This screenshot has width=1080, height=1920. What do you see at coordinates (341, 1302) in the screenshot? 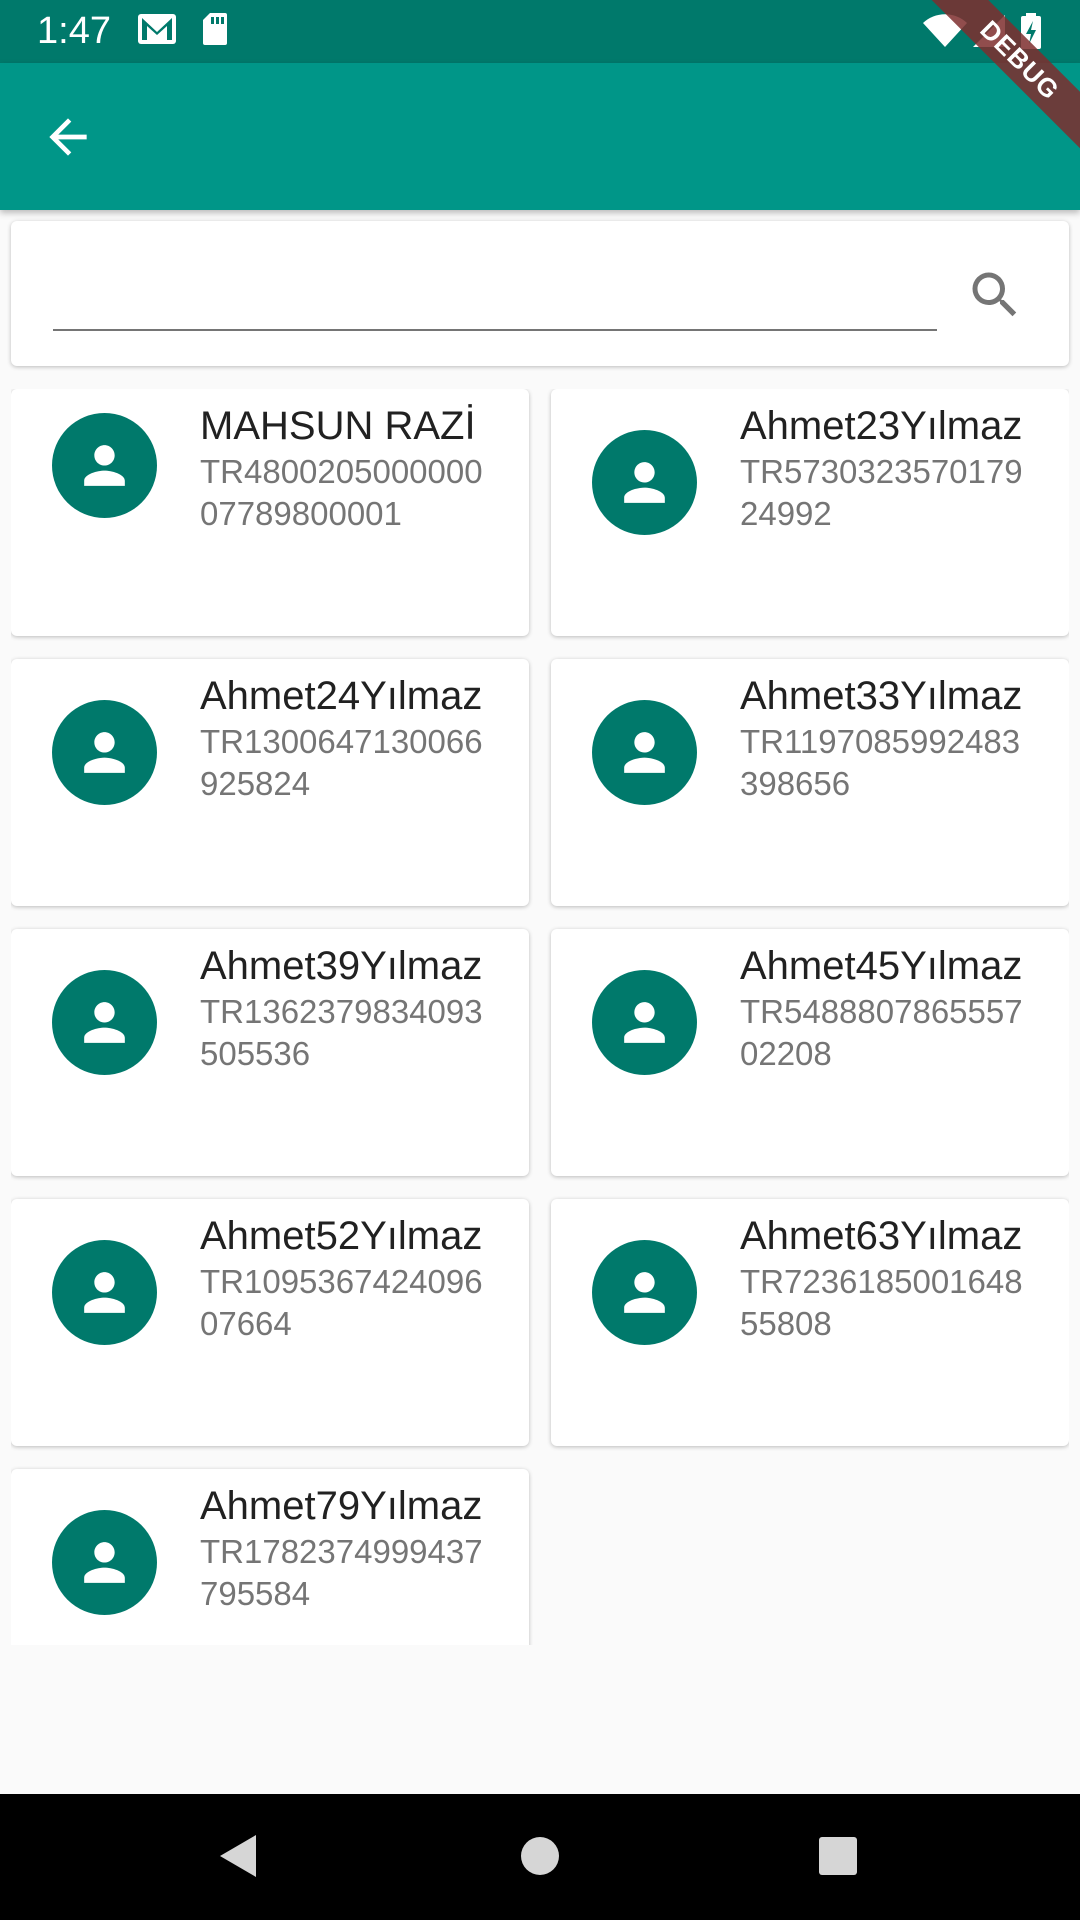
I see `contact-iban: TR109536742409607664` at bounding box center [341, 1302].